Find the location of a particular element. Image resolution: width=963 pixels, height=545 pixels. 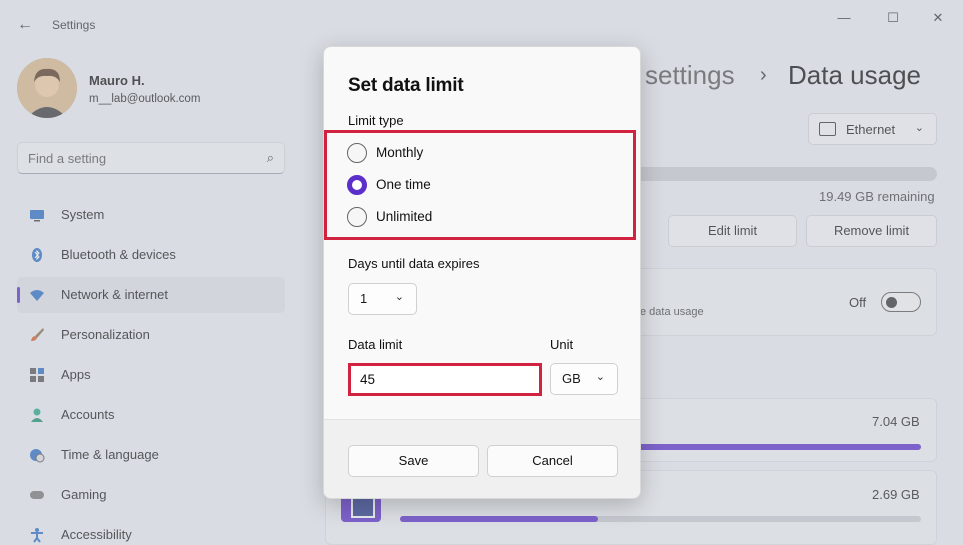

days-value: 1 is located at coordinates (364, 298).